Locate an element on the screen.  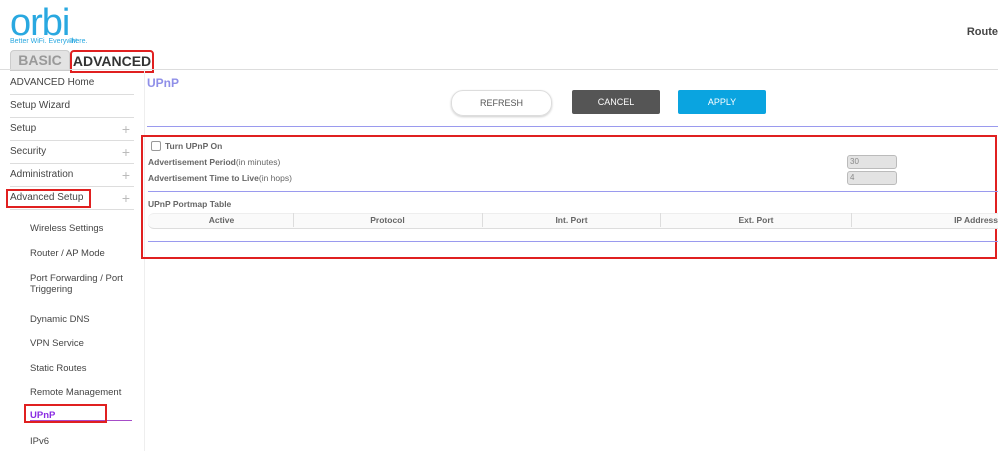
sidebar-item-setup: Setup + is located at coordinates (72, 129).